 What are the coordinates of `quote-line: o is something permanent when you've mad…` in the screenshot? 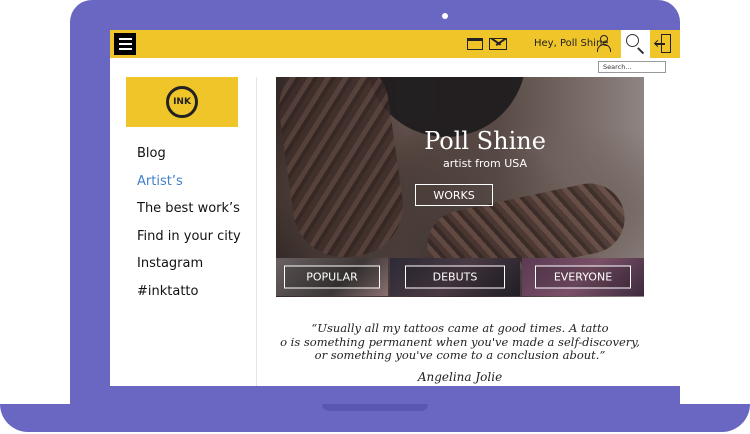 It's located at (460, 341).